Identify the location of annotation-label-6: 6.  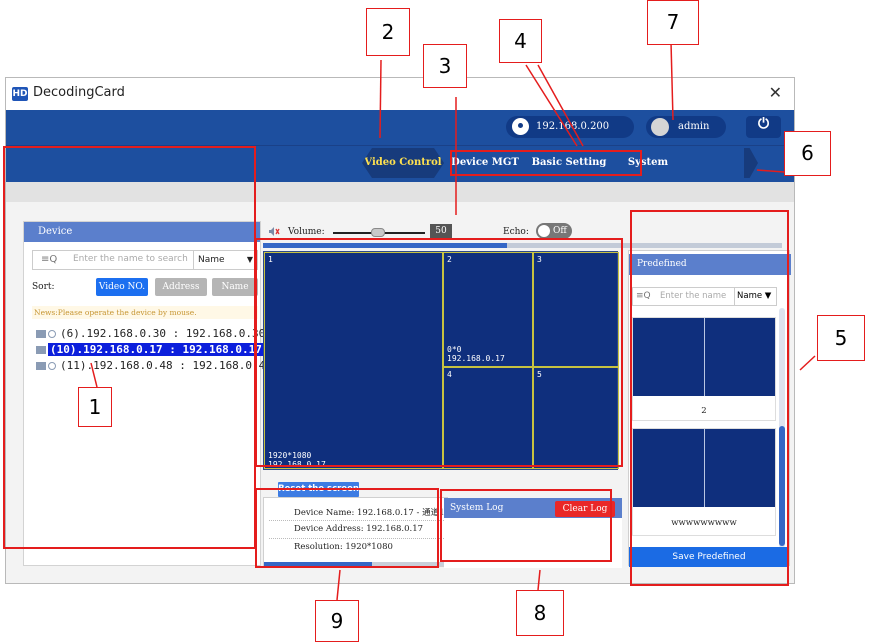
(807, 153).